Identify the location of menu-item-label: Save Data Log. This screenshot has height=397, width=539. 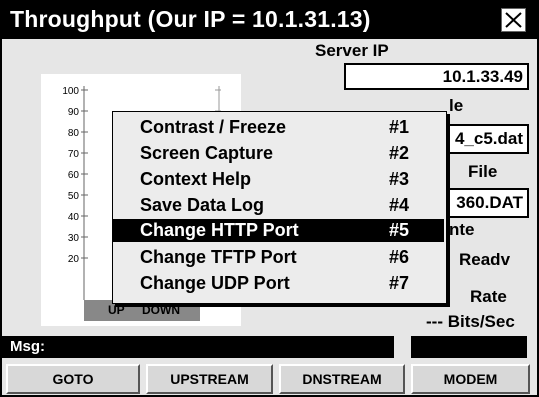
(202, 205).